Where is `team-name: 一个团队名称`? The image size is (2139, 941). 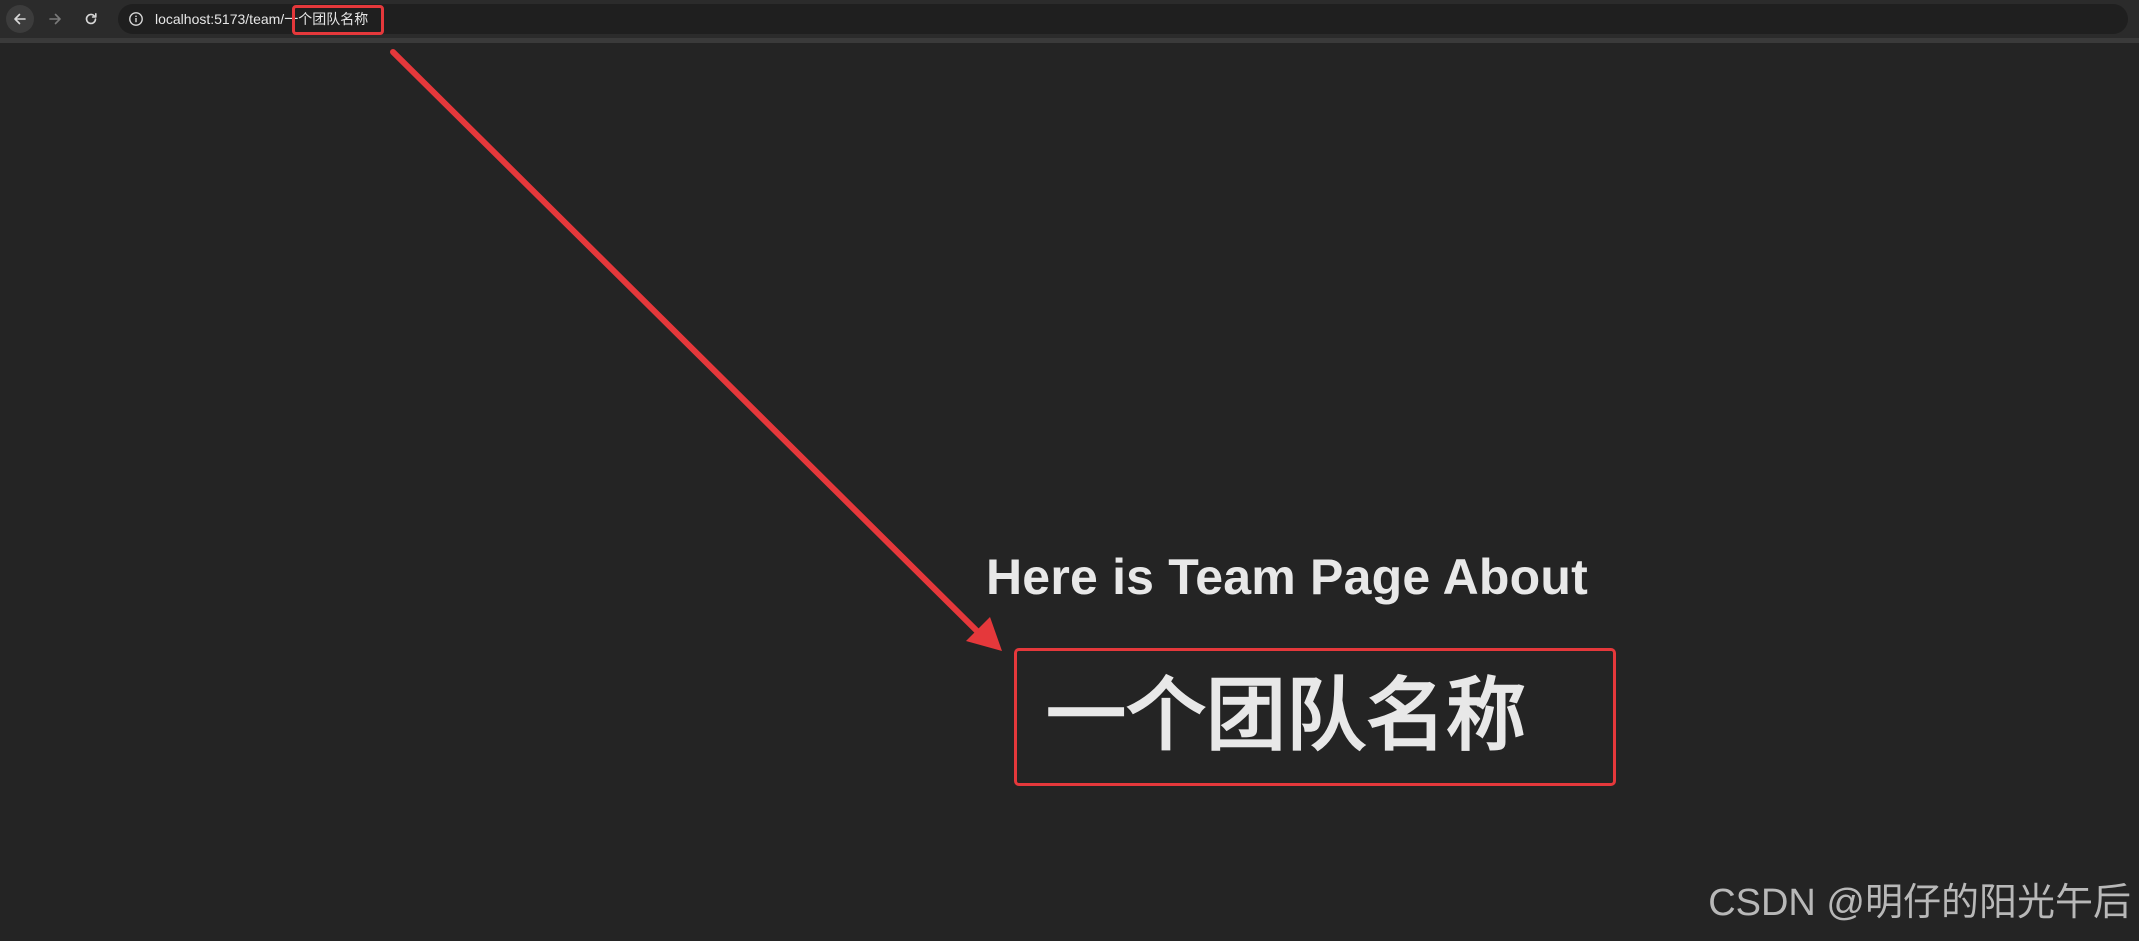 team-name: 一个团队名称 is located at coordinates (1286, 715).